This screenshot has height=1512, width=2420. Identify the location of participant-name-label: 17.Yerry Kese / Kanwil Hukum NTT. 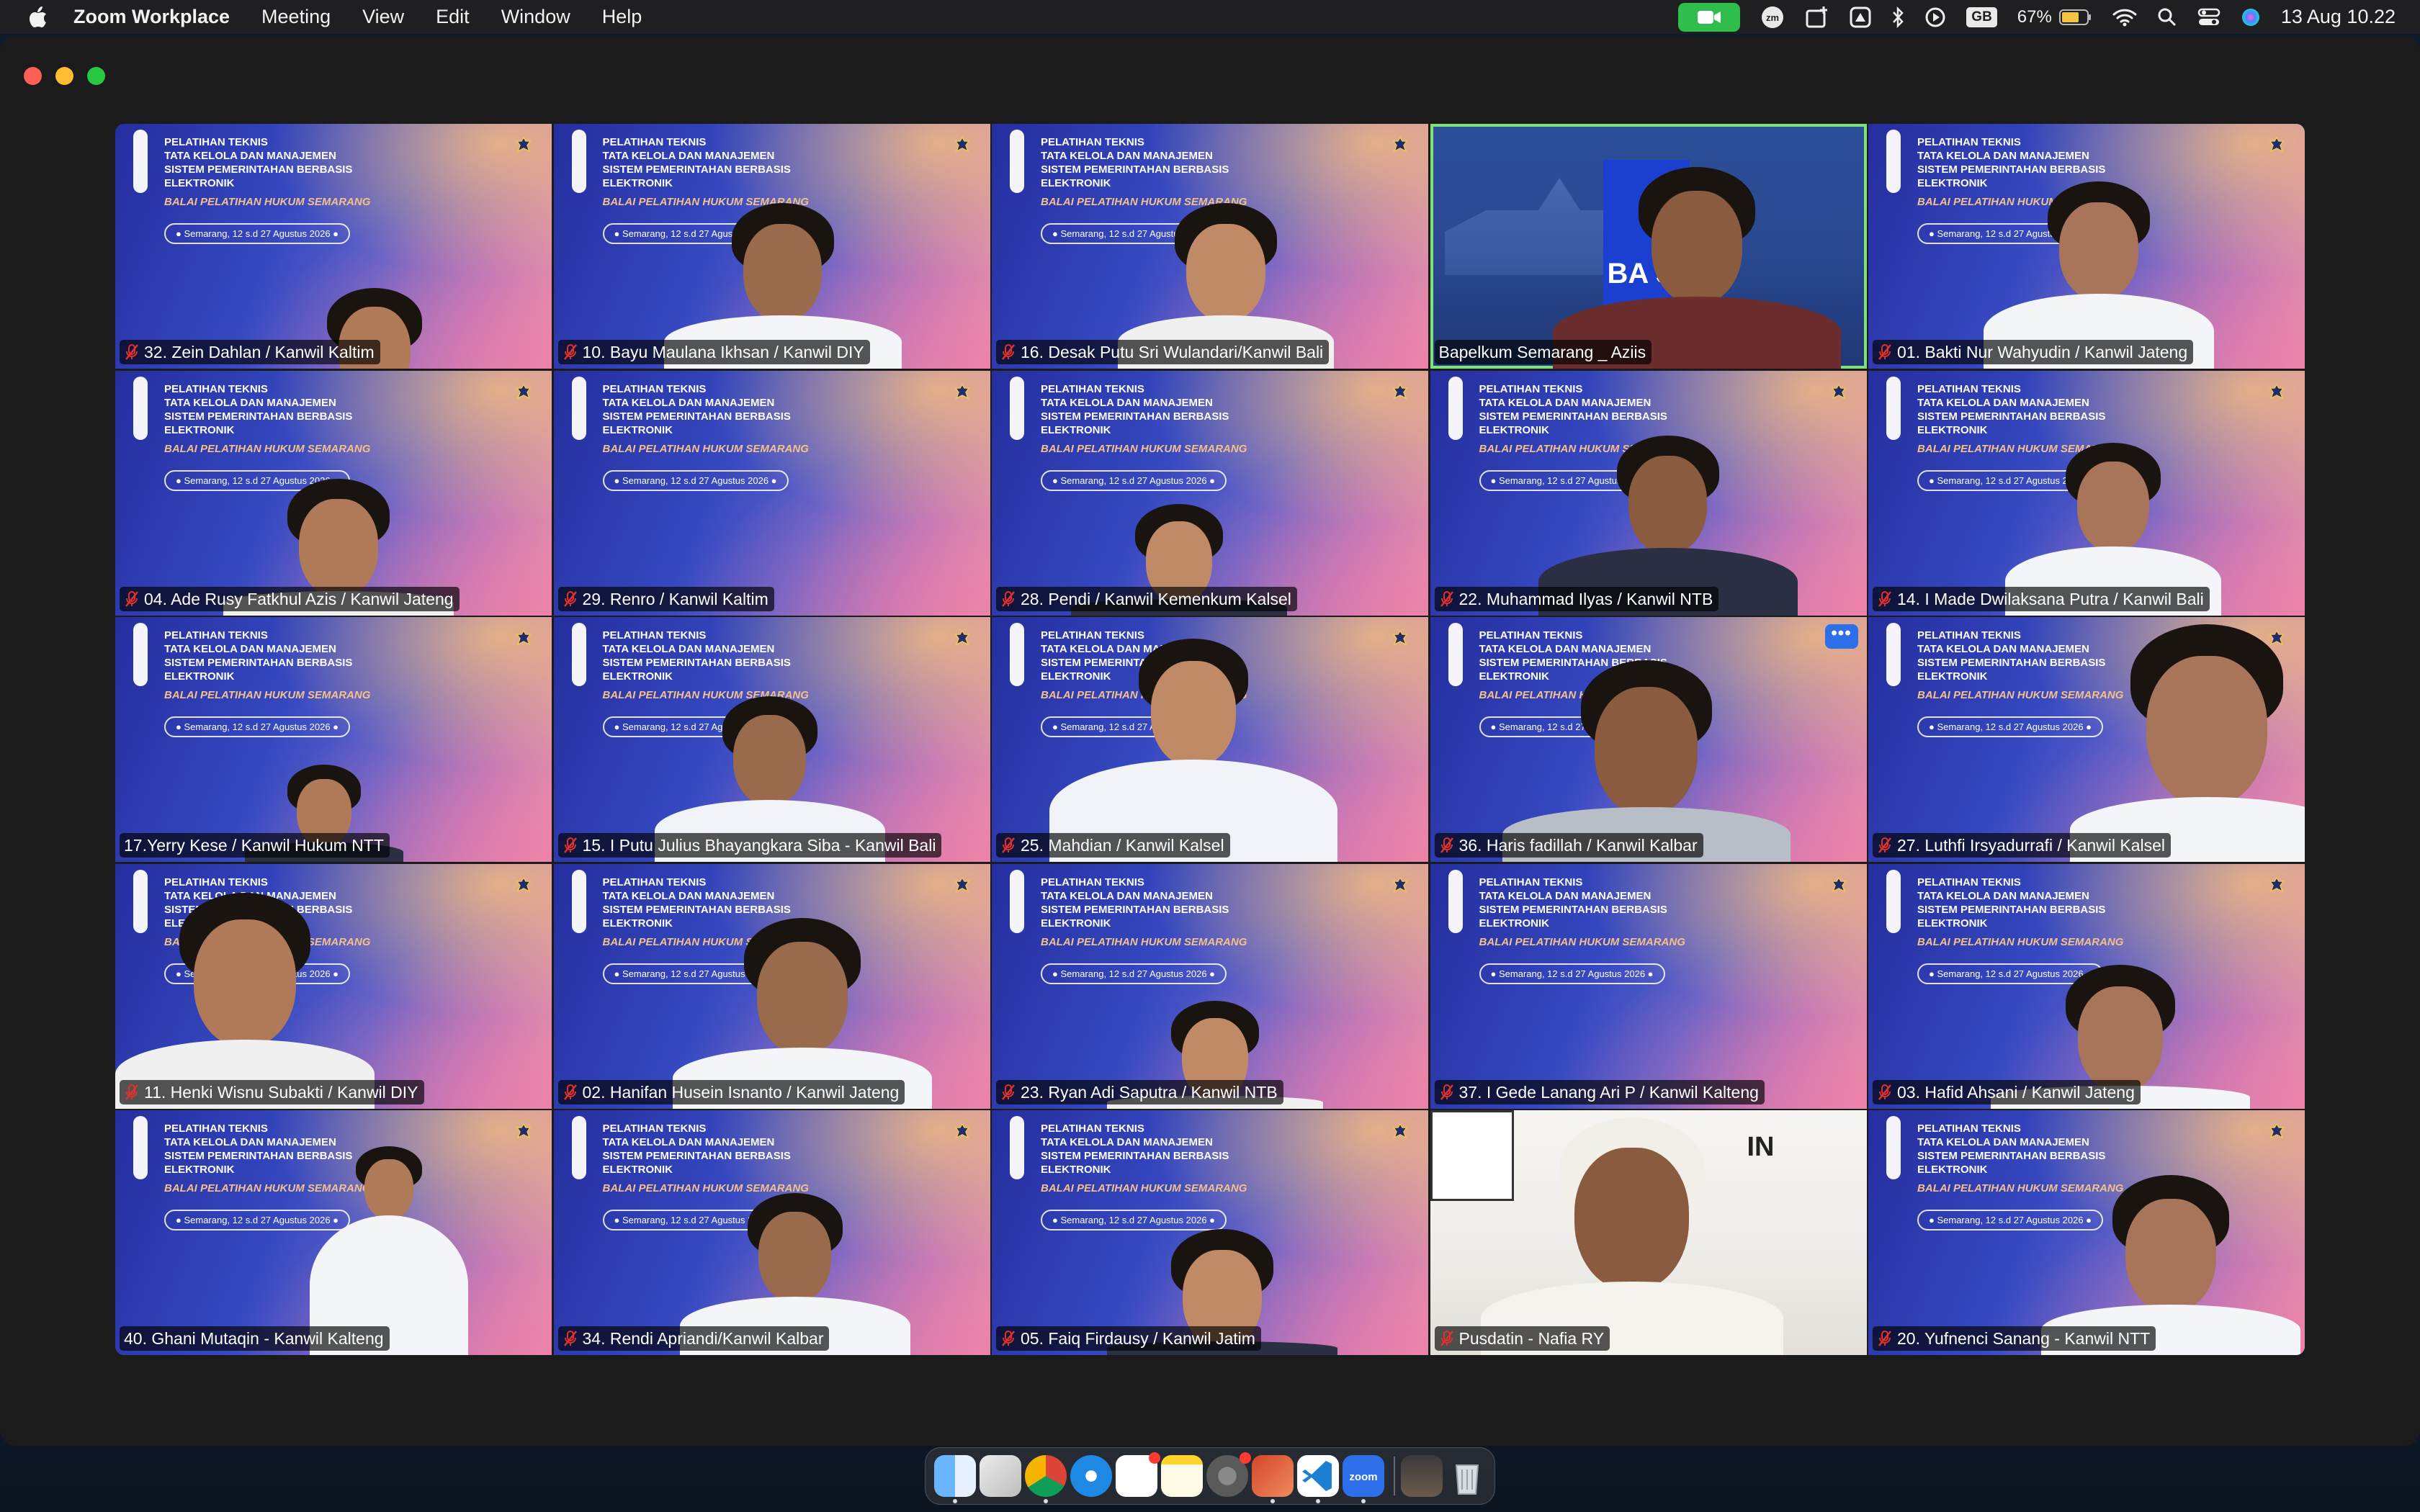
(255, 845).